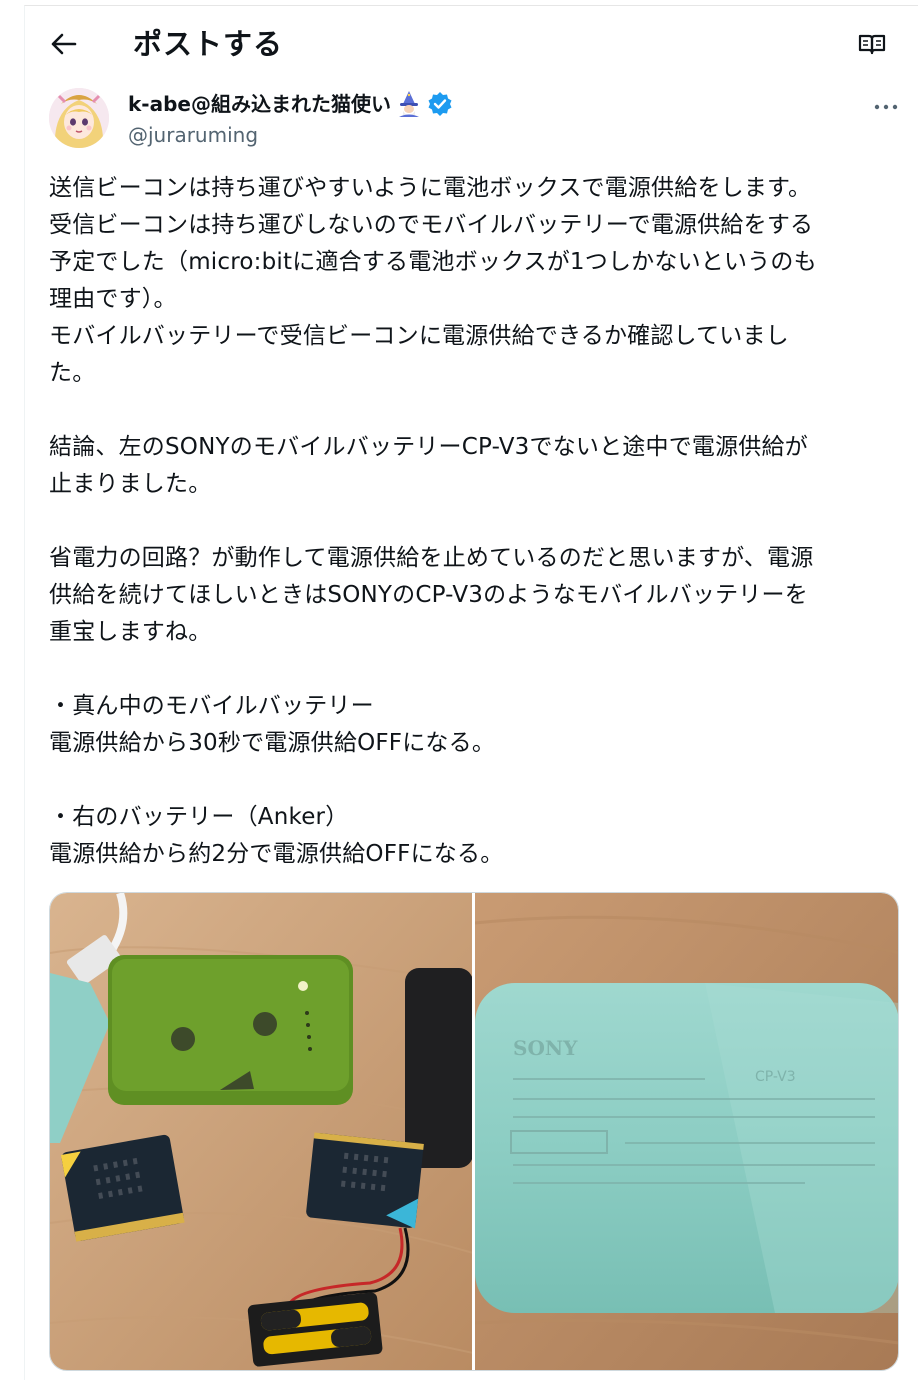 Image resolution: width=918 pixels, height=1380 pixels. What do you see at coordinates (276, 854) in the screenshot?
I see `post-text-line: 電源供給から約2分で電源供給OFFになる。` at bounding box center [276, 854].